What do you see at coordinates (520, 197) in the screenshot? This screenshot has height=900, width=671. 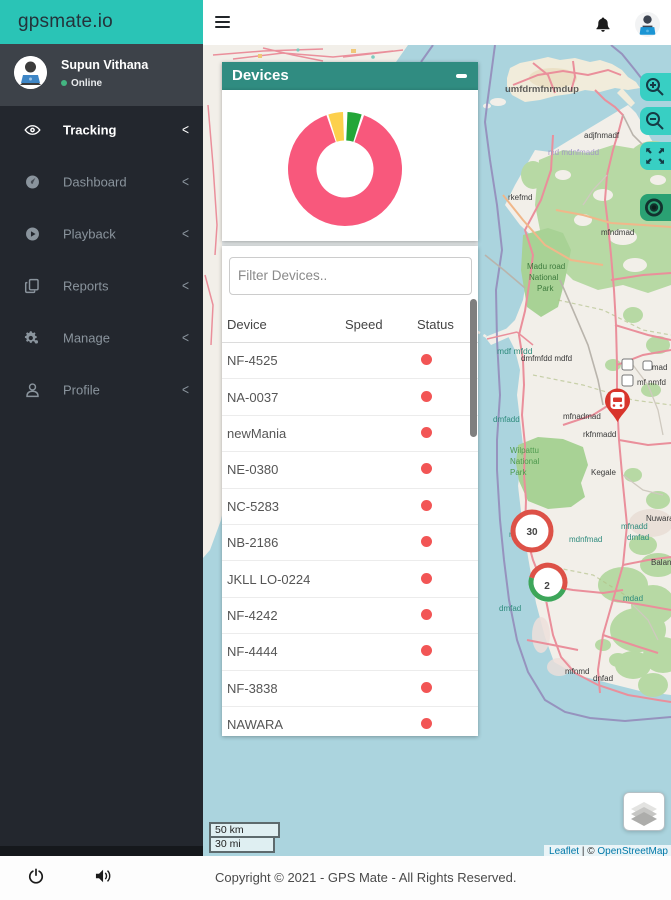 I see `svg-text: rkefmd` at bounding box center [520, 197].